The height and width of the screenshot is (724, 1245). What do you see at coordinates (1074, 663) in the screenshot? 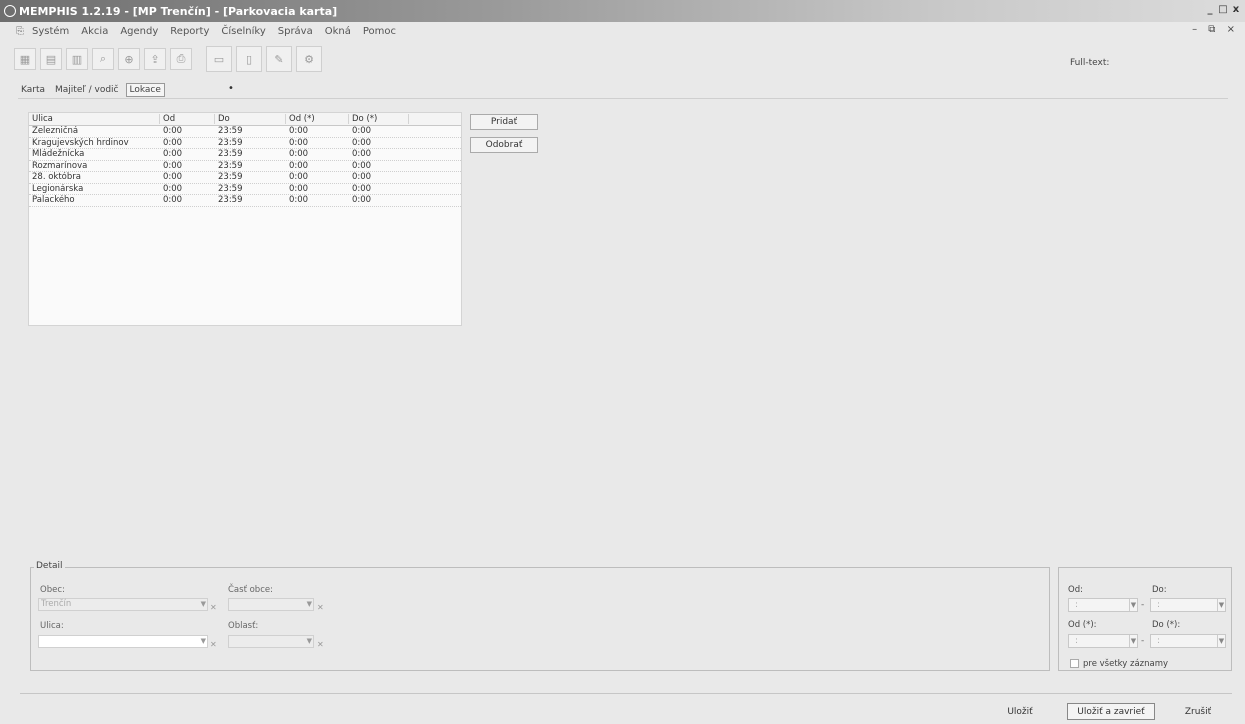
I see `all-records-checkbox` at bounding box center [1074, 663].